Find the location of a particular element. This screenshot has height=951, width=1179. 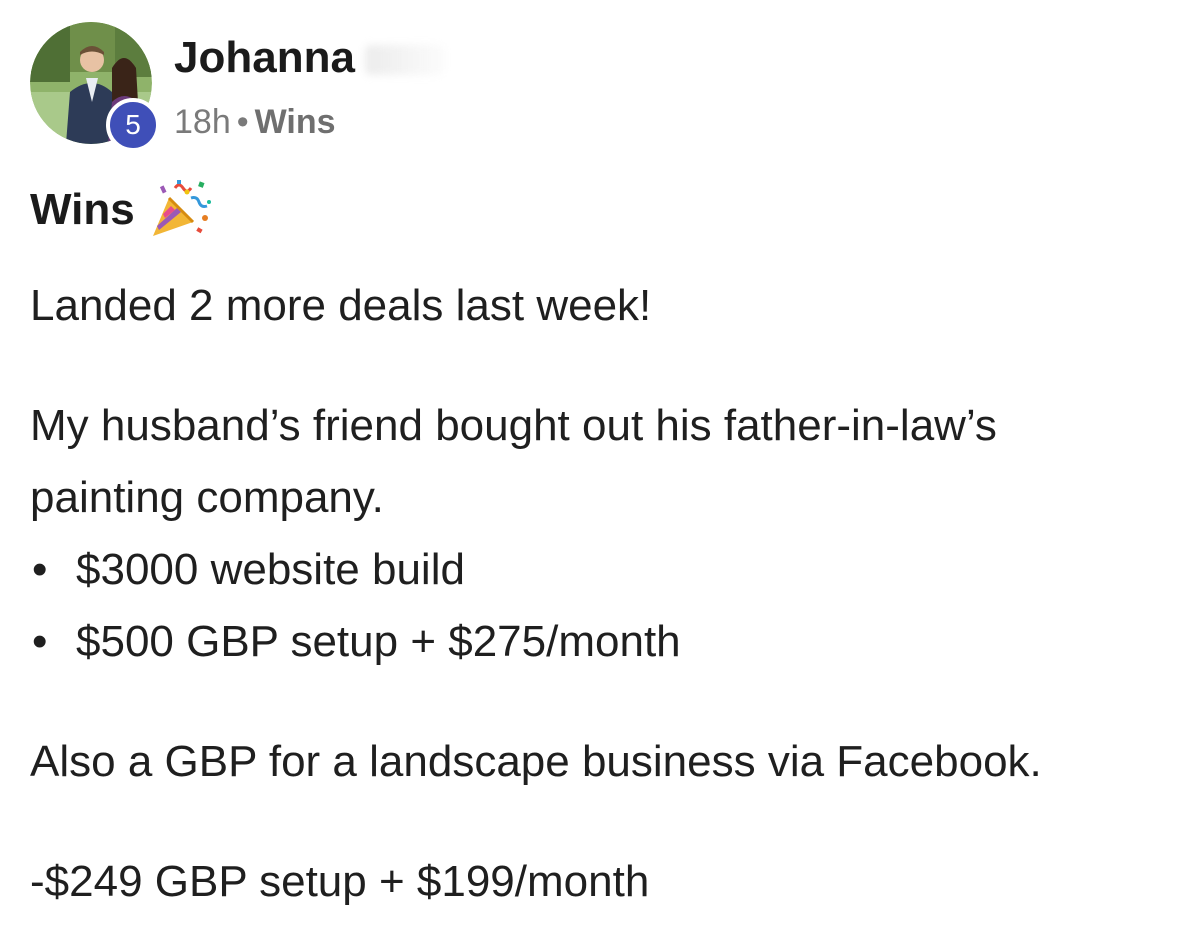

level-badge: 5 is located at coordinates (133, 125).